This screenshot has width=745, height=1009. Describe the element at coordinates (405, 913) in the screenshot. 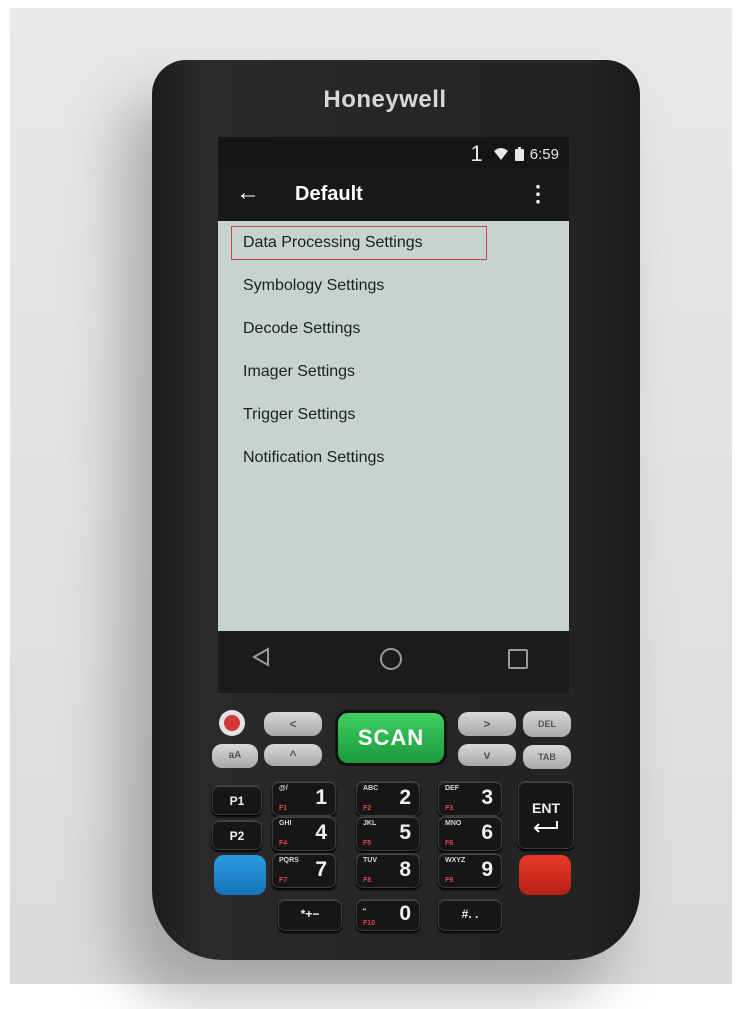

I see `key-0-digit: 0` at that location.